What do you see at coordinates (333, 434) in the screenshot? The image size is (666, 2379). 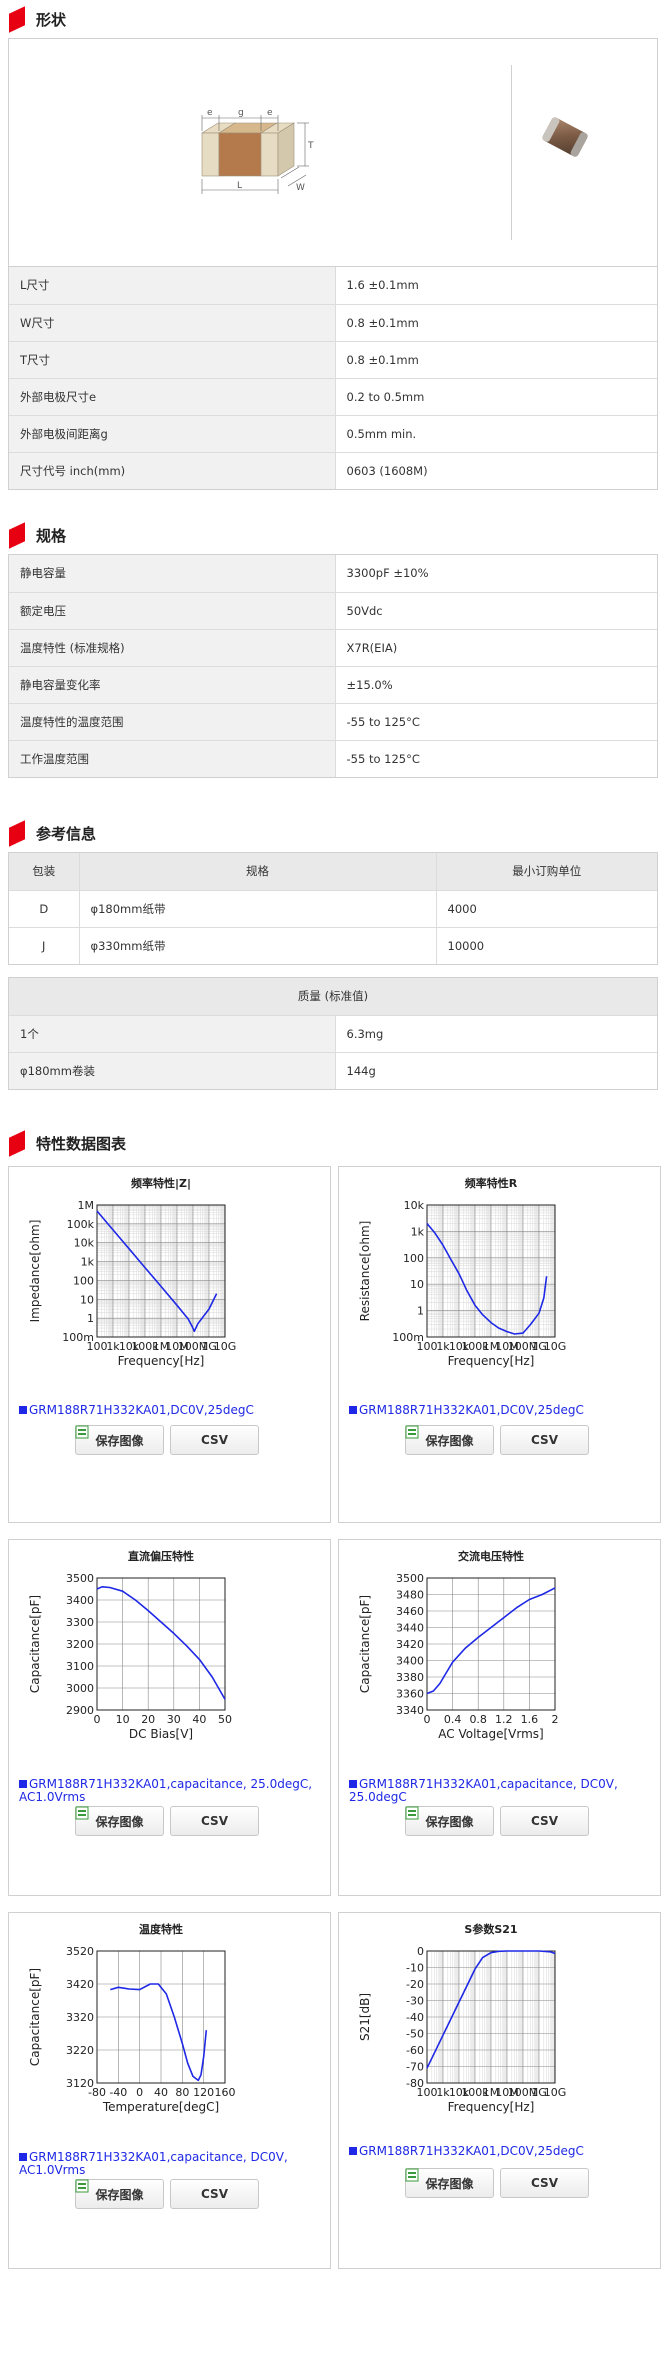 I see `table-row: 外部电极间距离g 0.5mm min.` at bounding box center [333, 434].